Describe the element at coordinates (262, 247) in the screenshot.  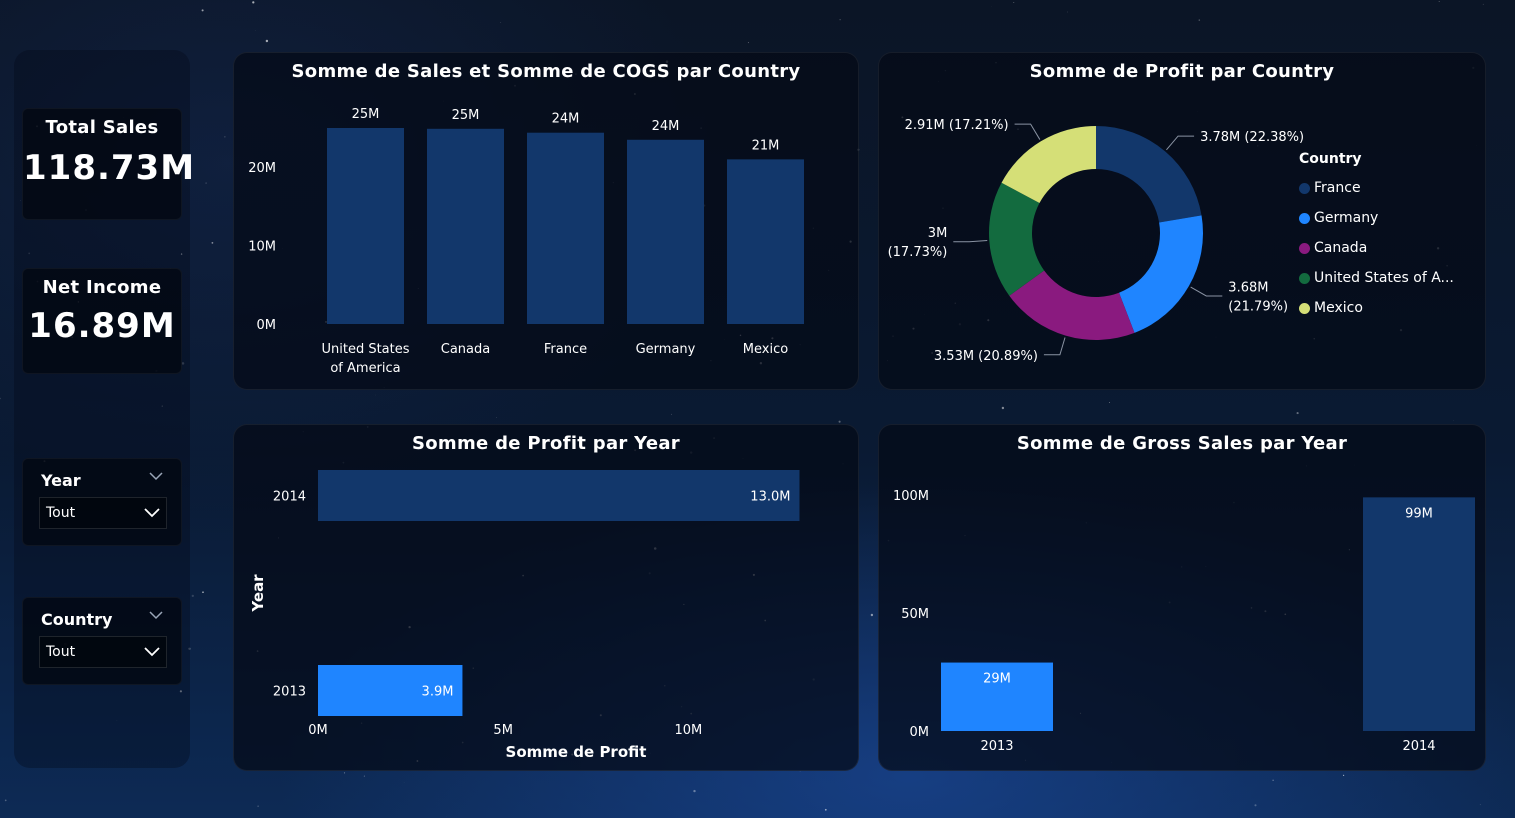
I see `y-tick-label: 10M` at that location.